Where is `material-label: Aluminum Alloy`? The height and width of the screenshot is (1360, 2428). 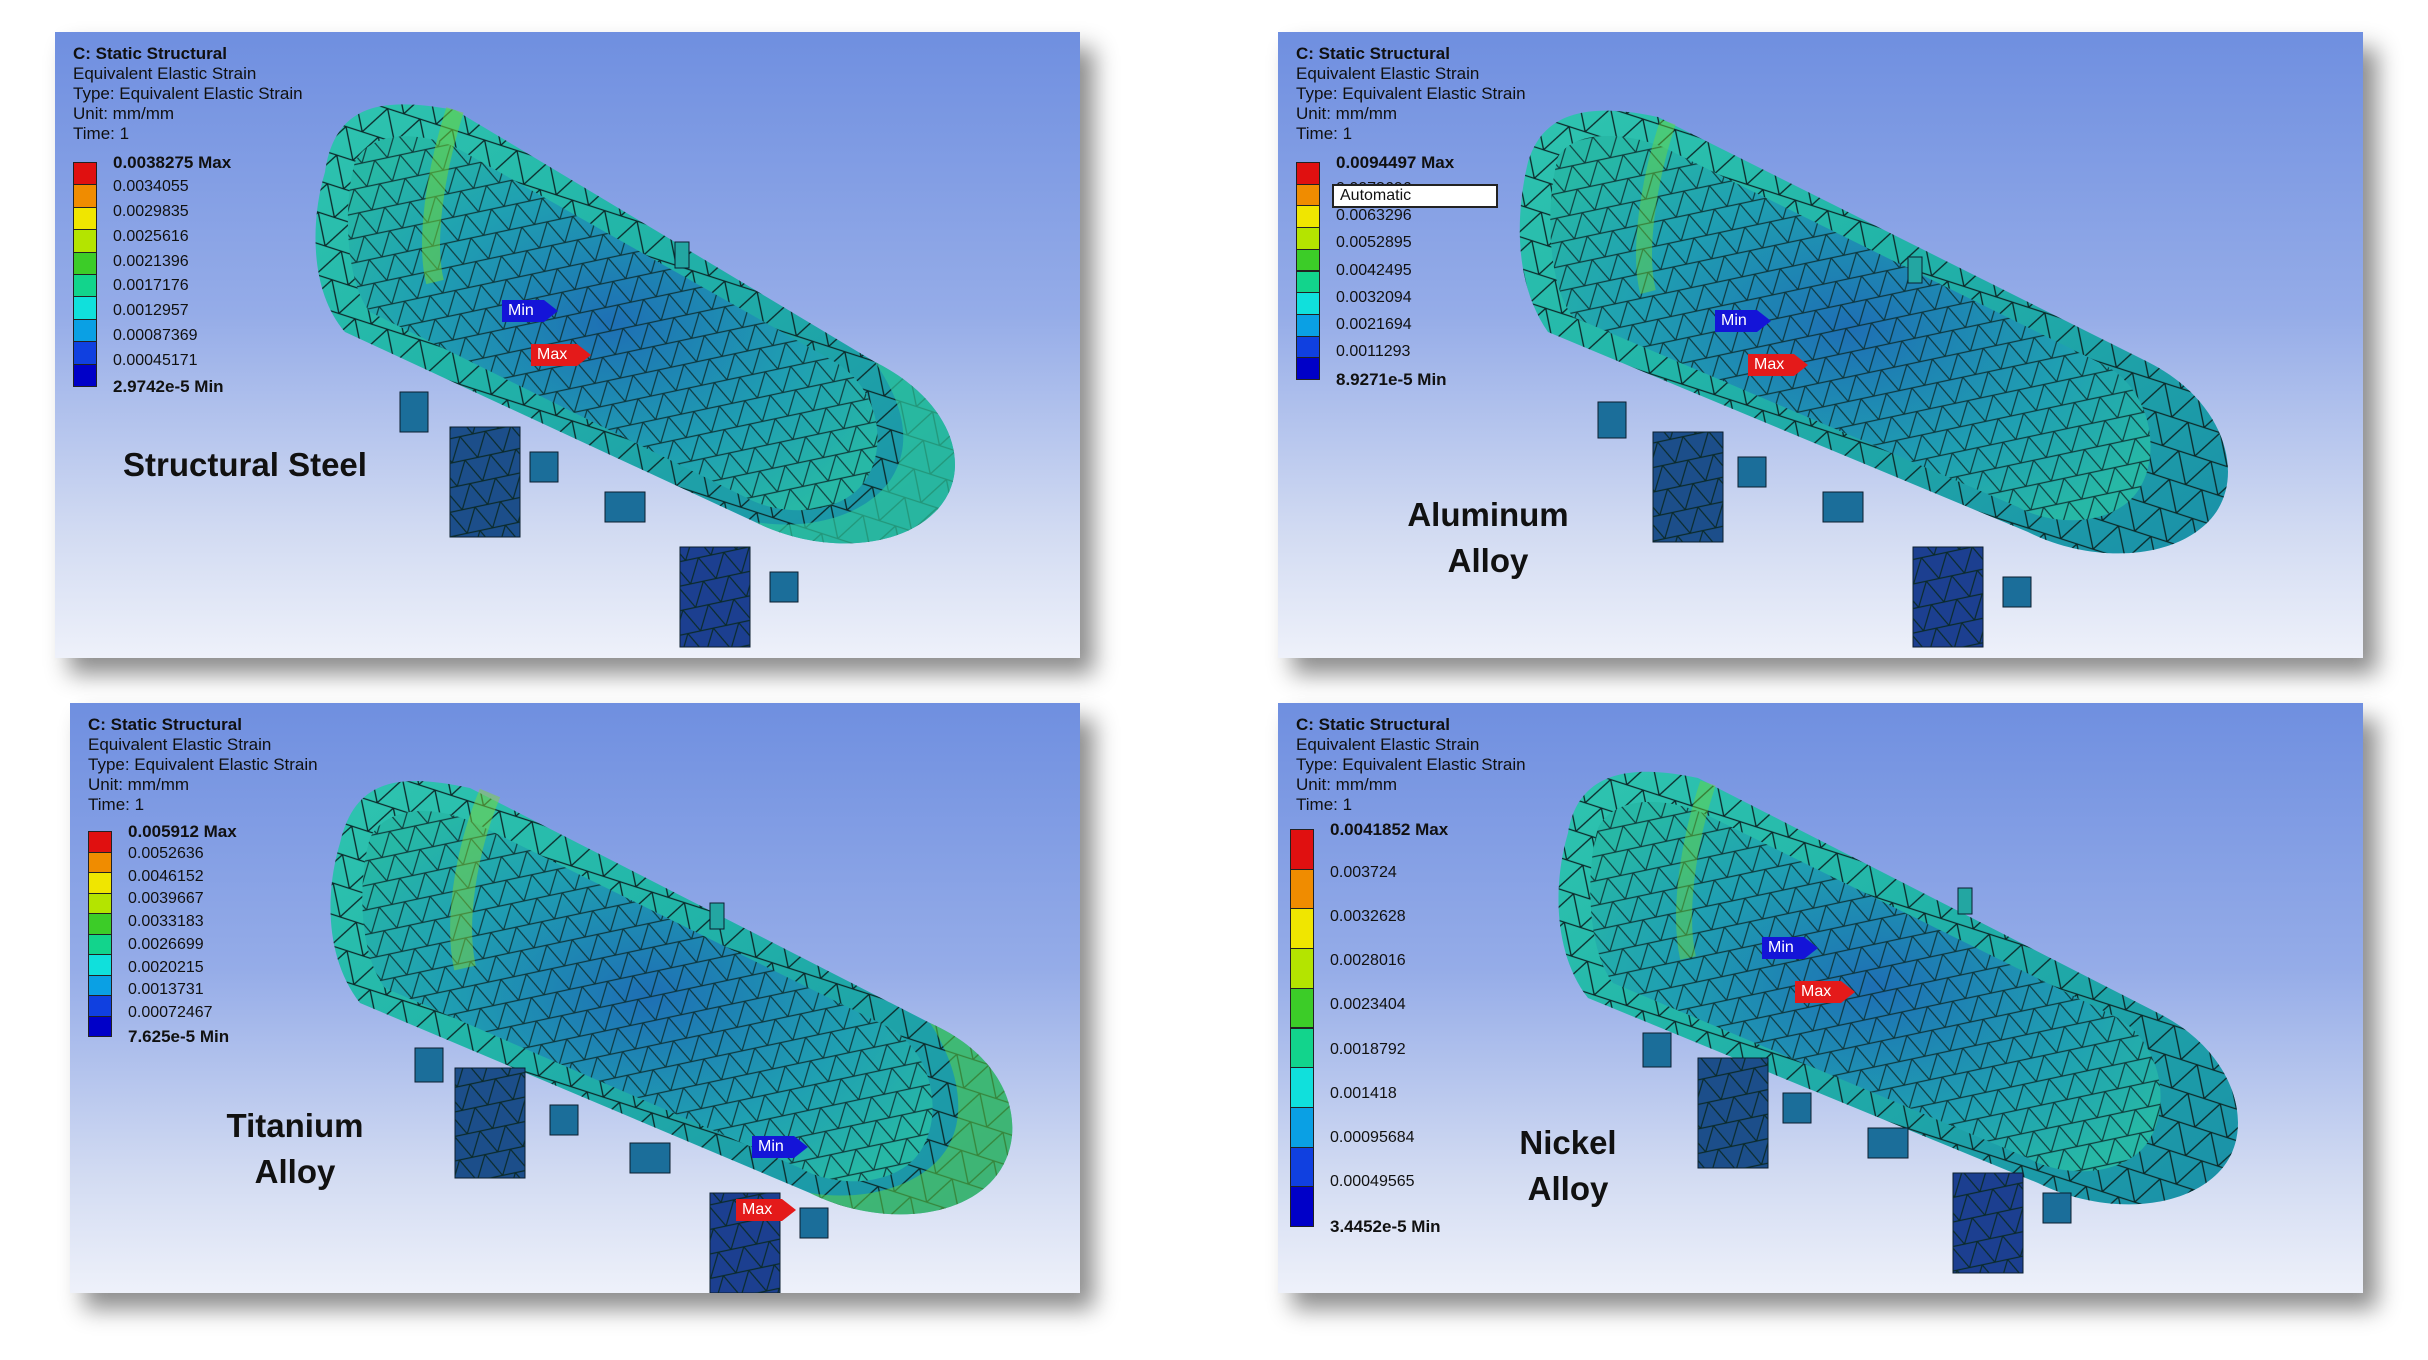
material-label: Aluminum Alloy is located at coordinates (1488, 538).